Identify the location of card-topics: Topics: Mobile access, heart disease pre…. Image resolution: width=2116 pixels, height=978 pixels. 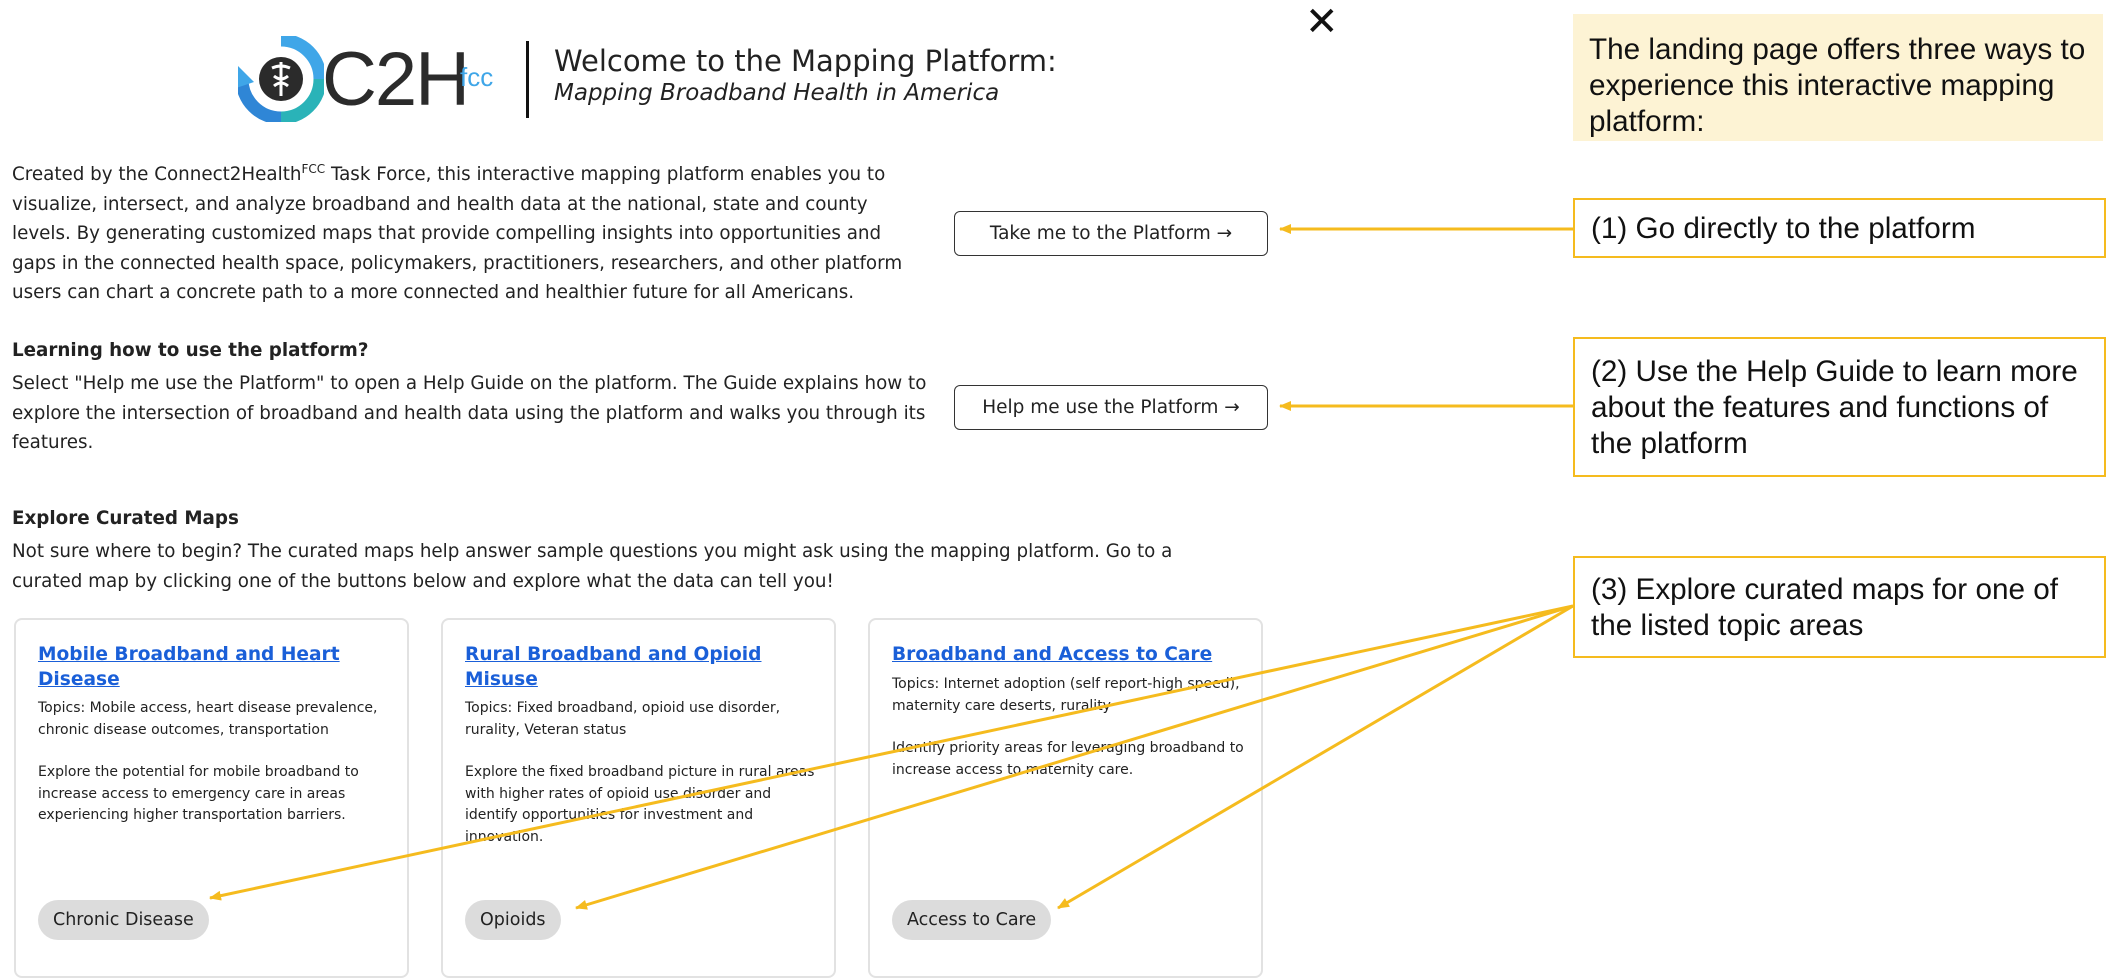
(208, 719).